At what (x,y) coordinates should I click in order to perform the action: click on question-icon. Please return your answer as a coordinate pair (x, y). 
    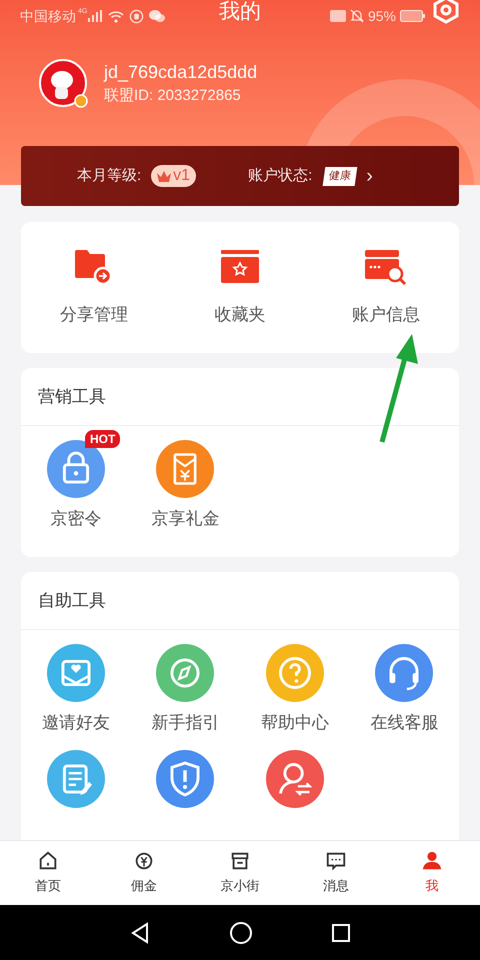
    Looking at the image, I should click on (295, 673).